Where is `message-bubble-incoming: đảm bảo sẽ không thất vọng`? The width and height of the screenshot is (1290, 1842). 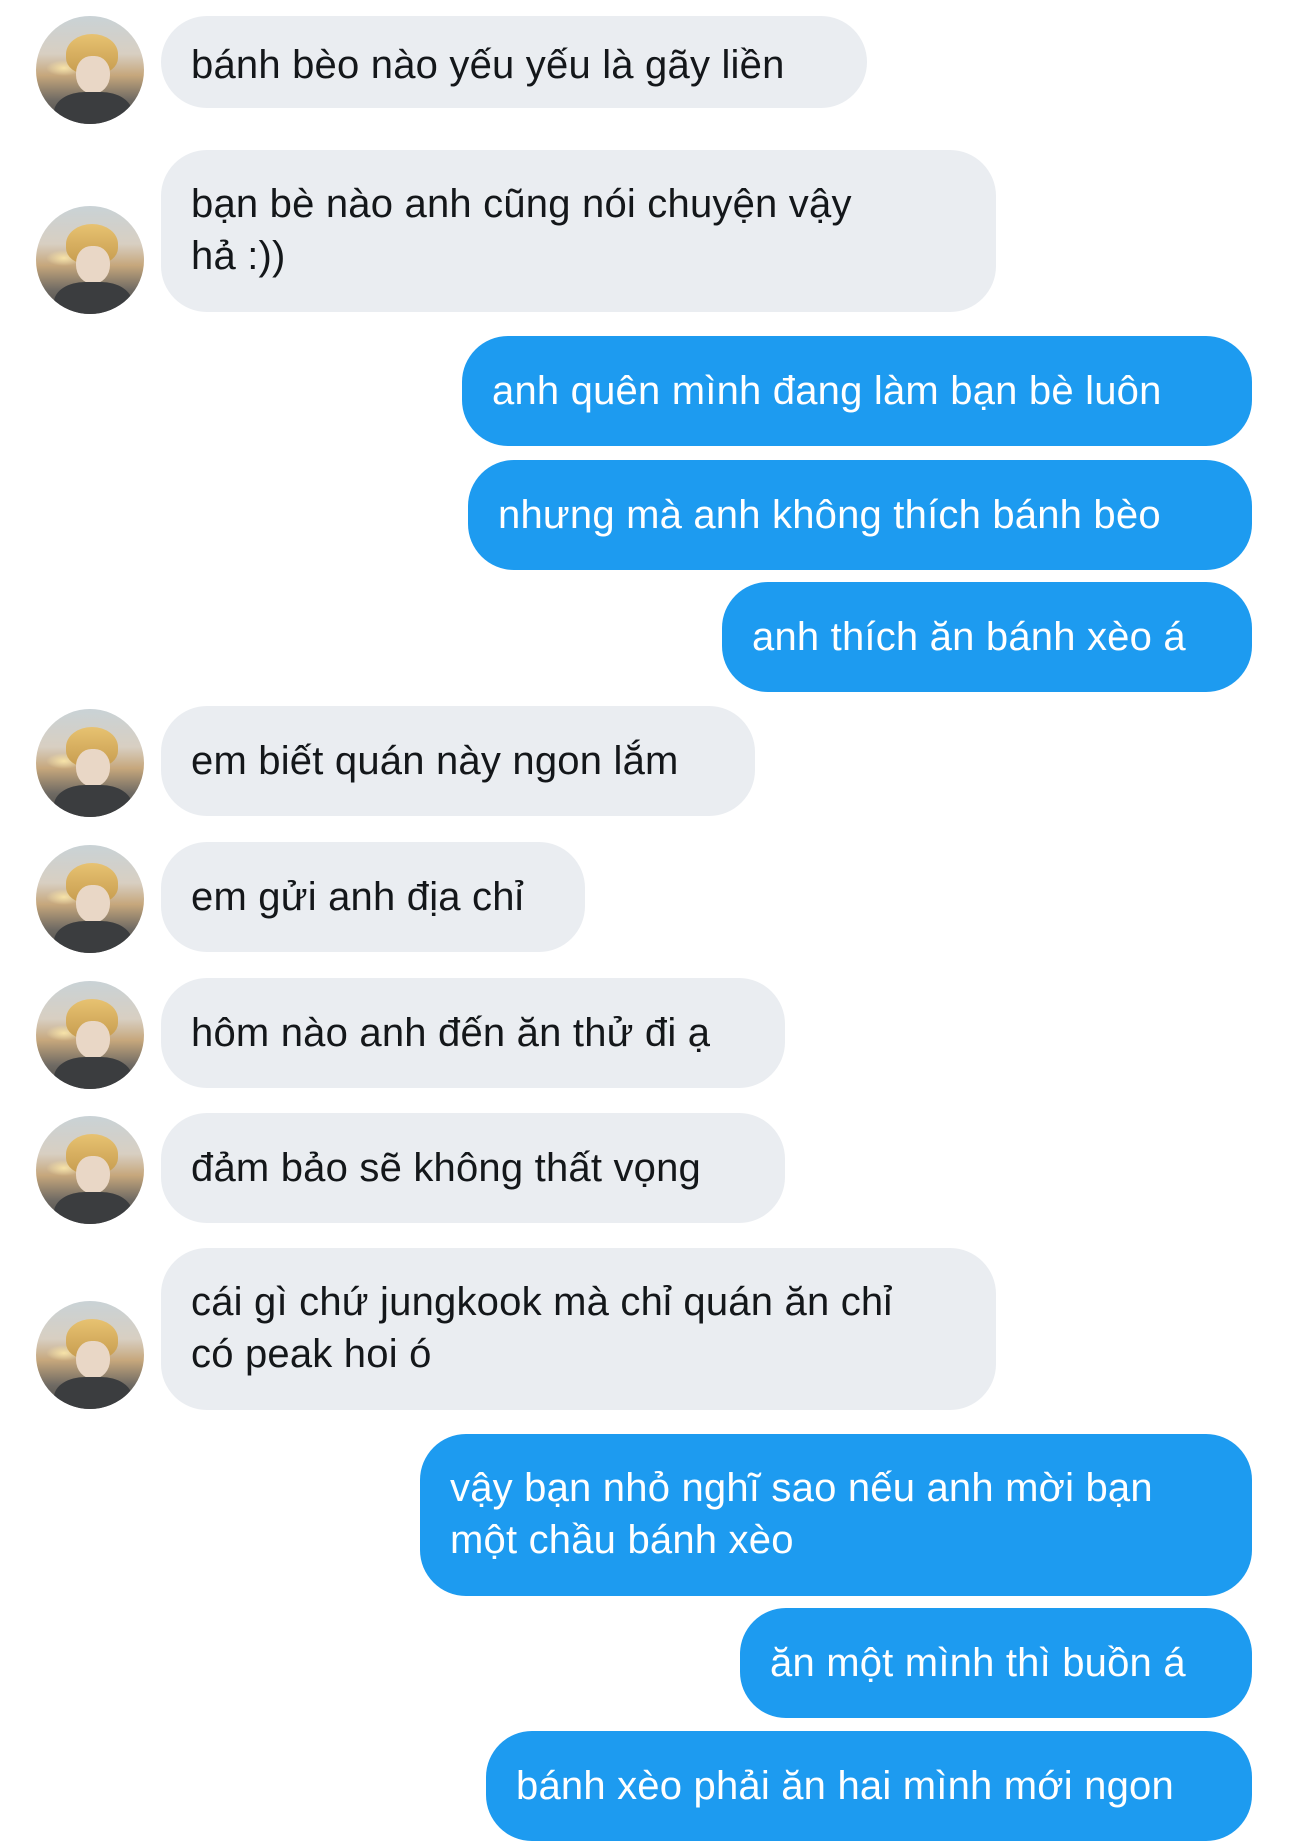 message-bubble-incoming: đảm bảo sẽ không thất vọng is located at coordinates (473, 1168).